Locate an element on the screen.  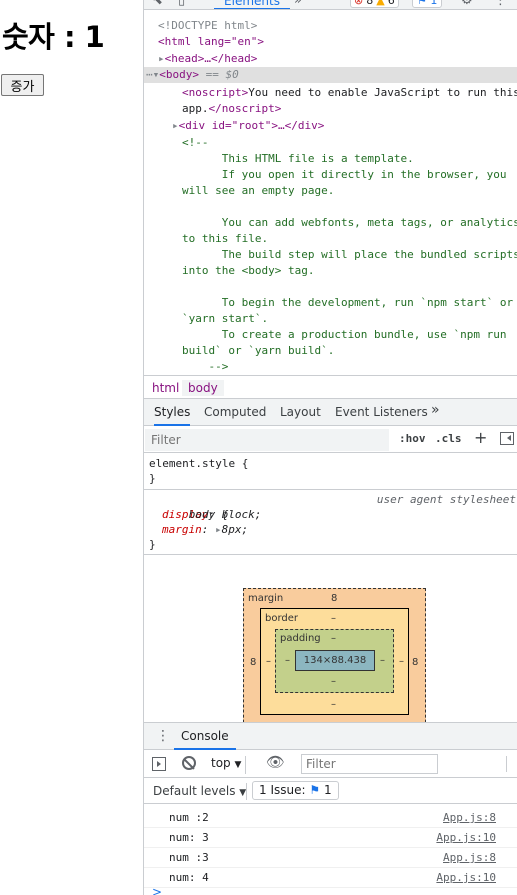
console-message: num :2 App.js:8 is located at coordinates (330, 818).